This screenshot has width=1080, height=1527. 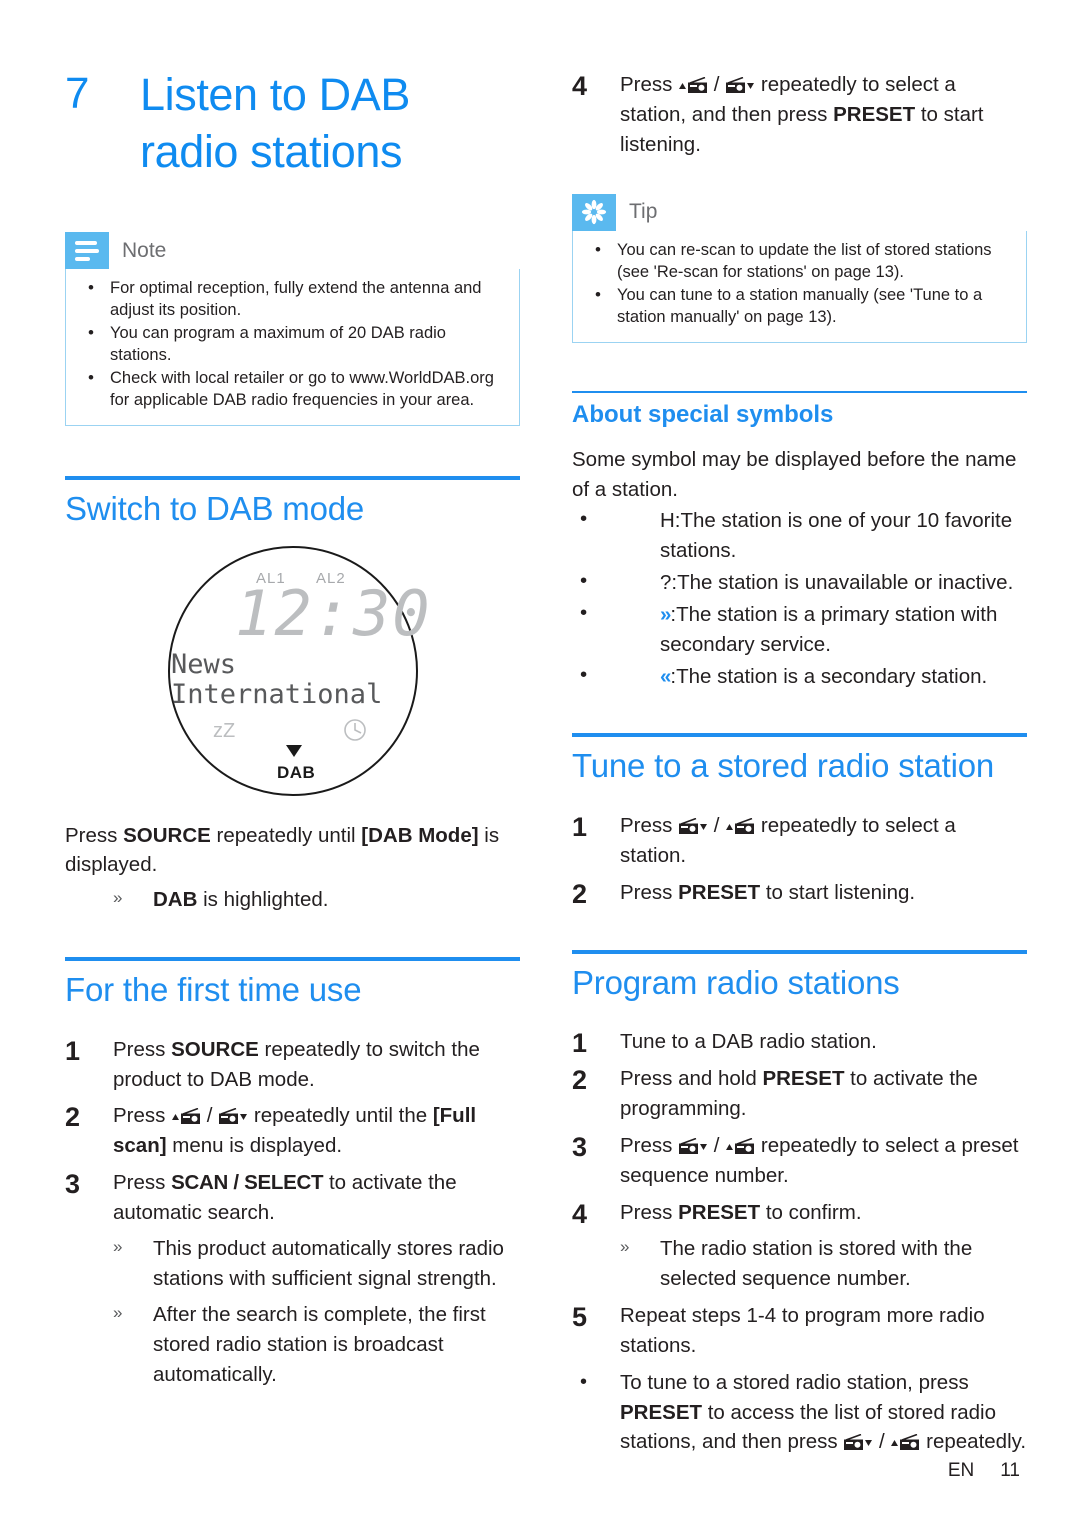 What do you see at coordinates (215, 508) in the screenshot?
I see `section-heading-switch: Switch to DAB mode` at bounding box center [215, 508].